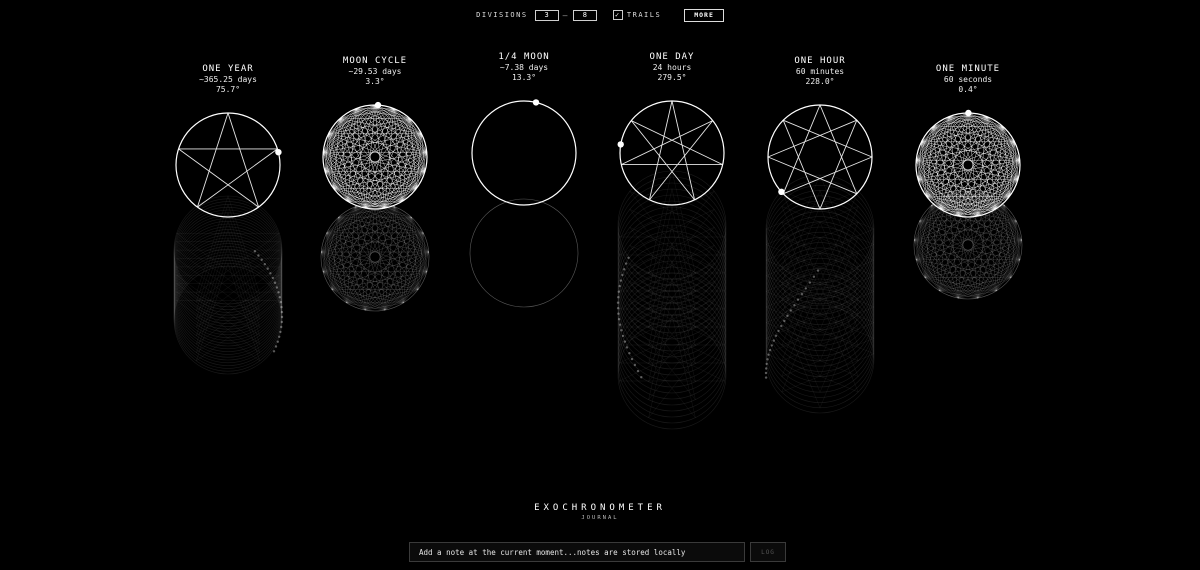 Image resolution: width=1200 pixels, height=570 pixels. I want to click on clock-angle: 228.0°, so click(820, 81).